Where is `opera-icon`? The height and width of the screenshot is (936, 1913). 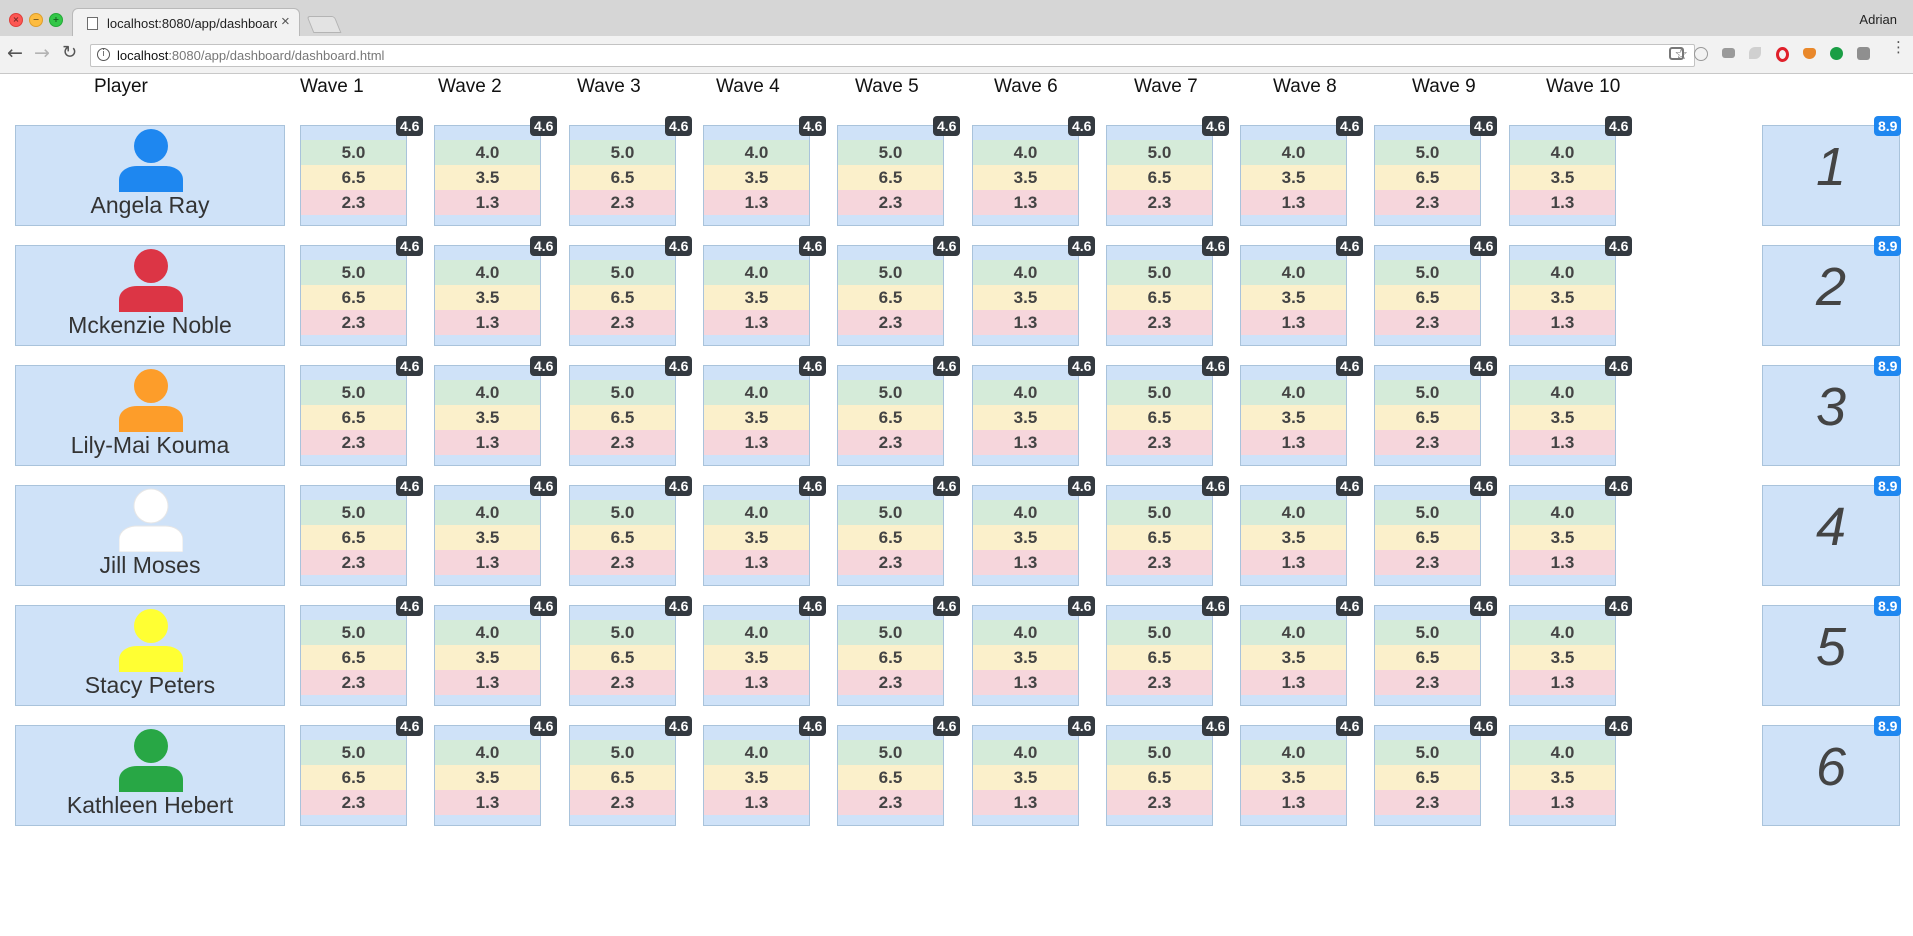
opera-icon is located at coordinates (1782, 54).